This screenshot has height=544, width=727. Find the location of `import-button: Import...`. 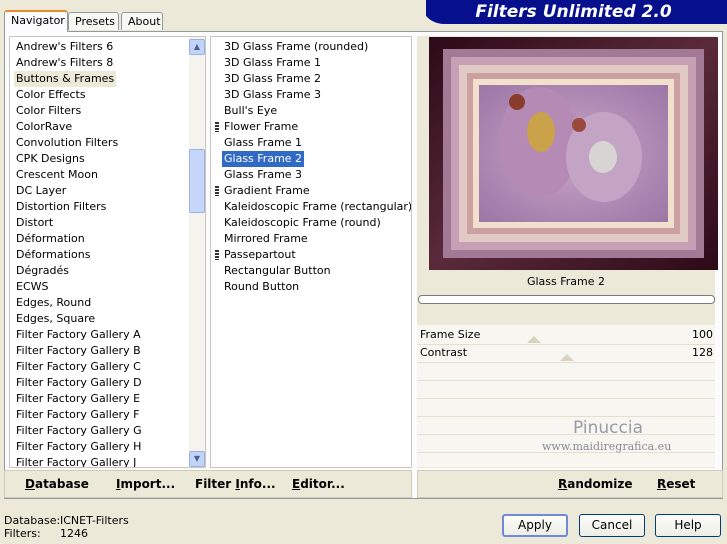

import-button: Import... is located at coordinates (145, 484).